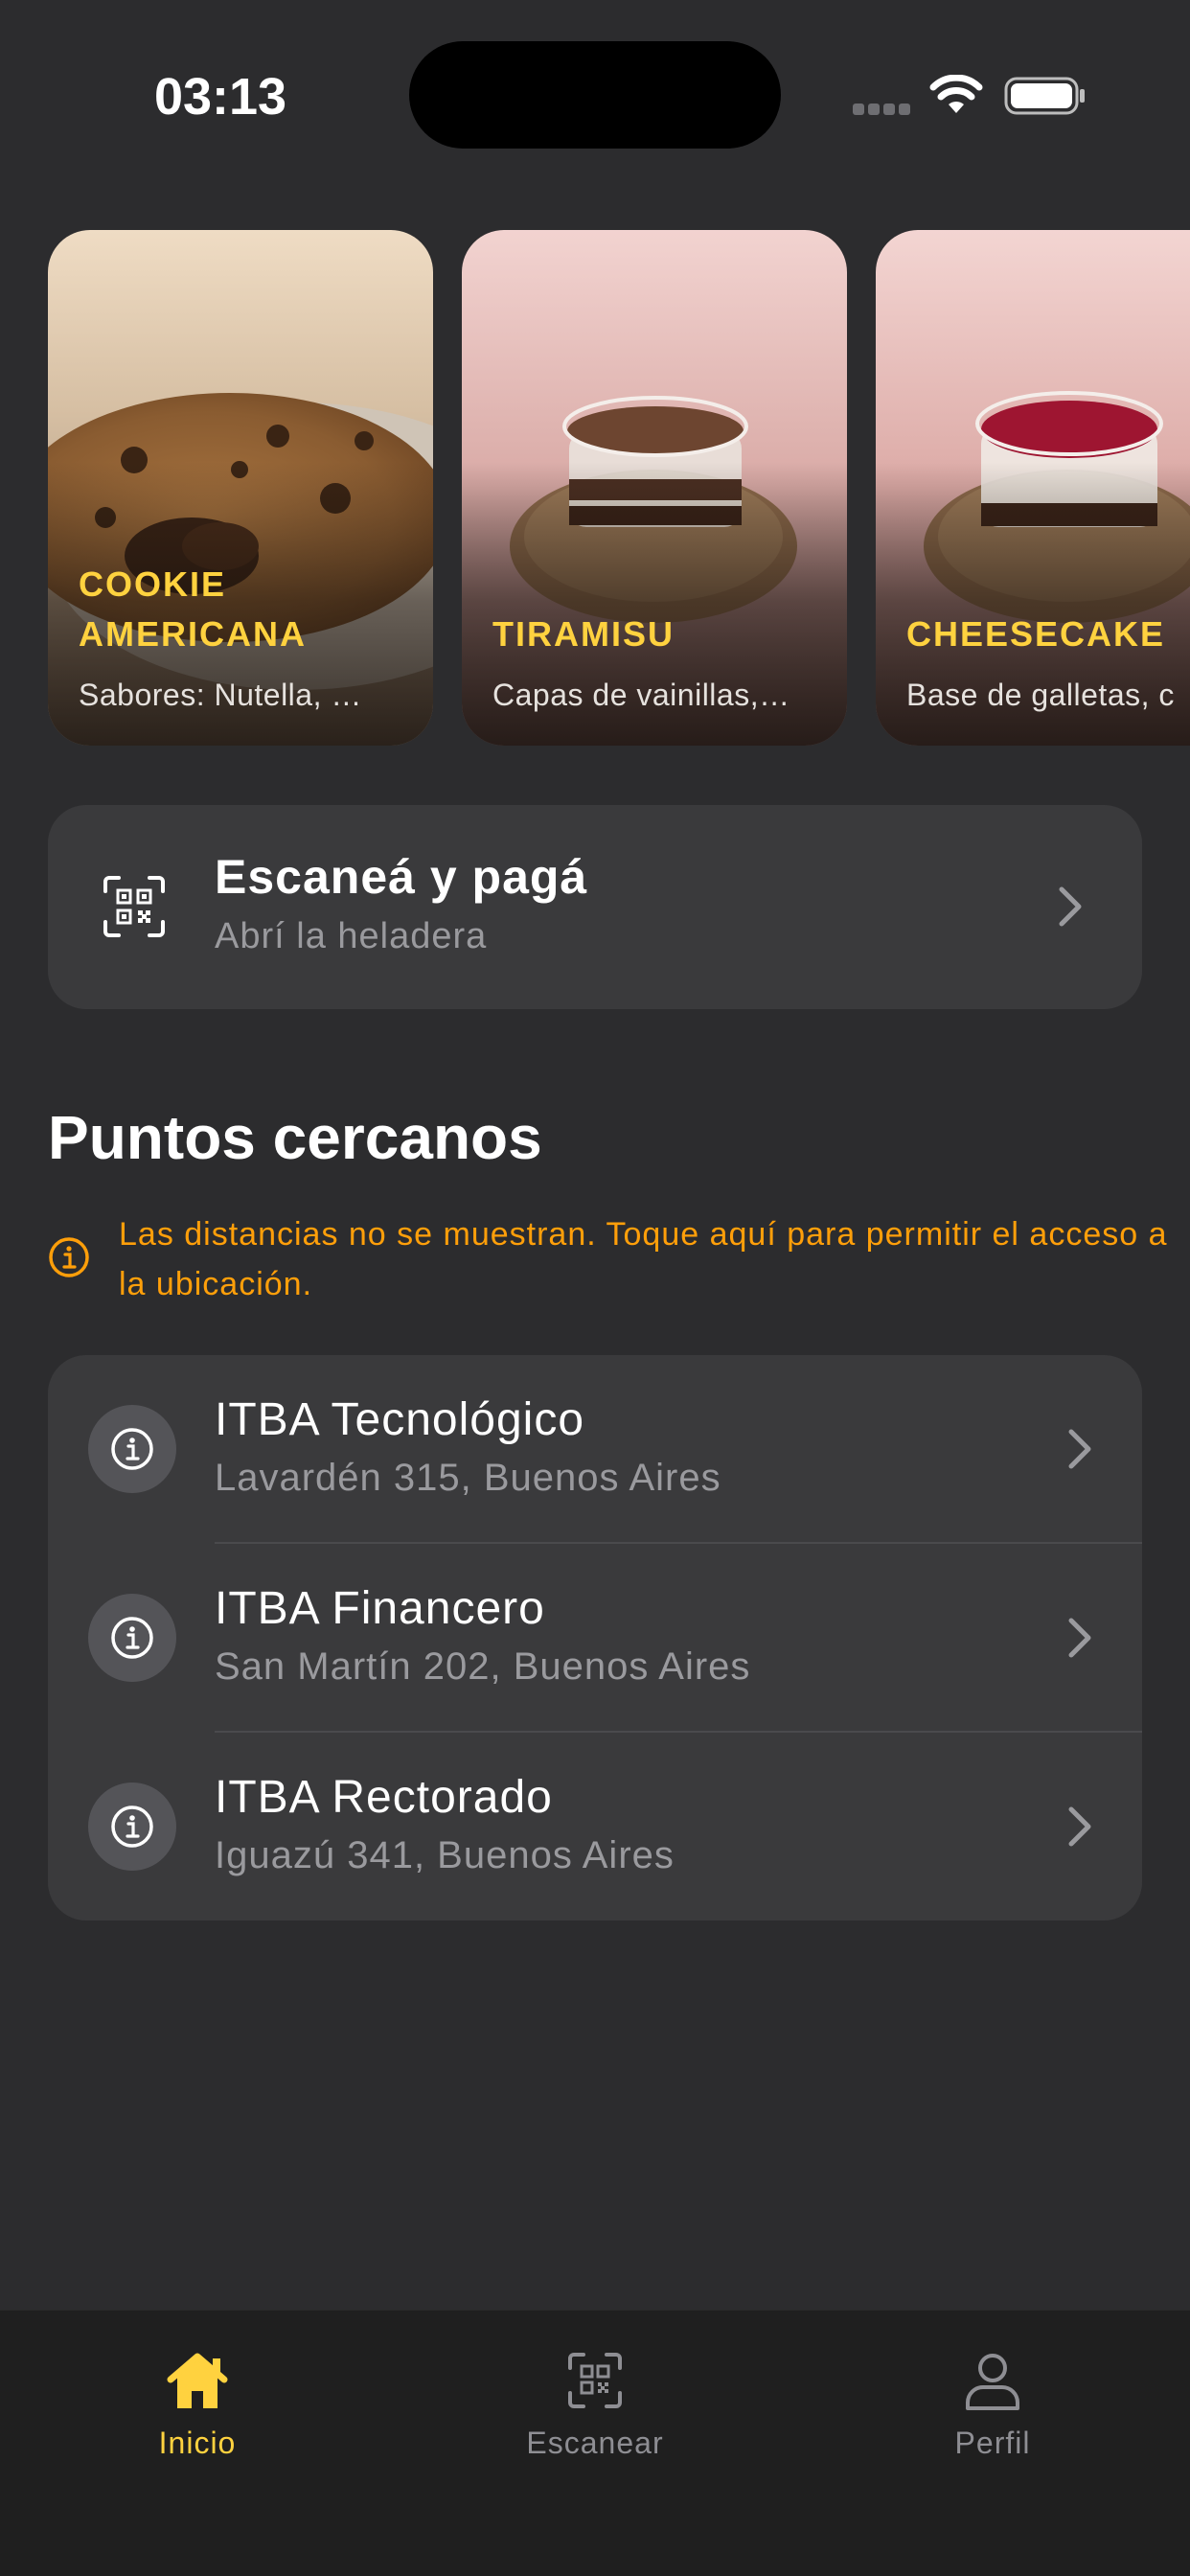 The image size is (1190, 2576). Describe the element at coordinates (992, 2443) in the screenshot. I see `tab-label: Perfil` at that location.